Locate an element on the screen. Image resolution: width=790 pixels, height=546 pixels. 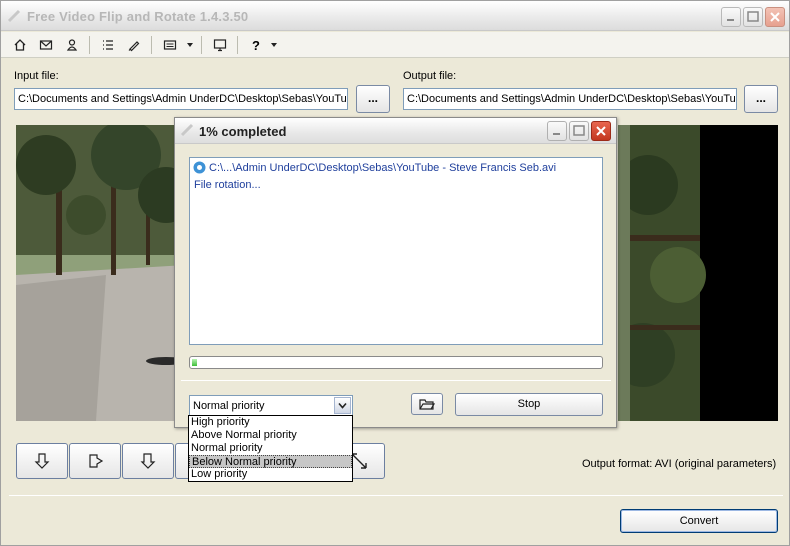
home-icon is located at coordinates (20, 45).